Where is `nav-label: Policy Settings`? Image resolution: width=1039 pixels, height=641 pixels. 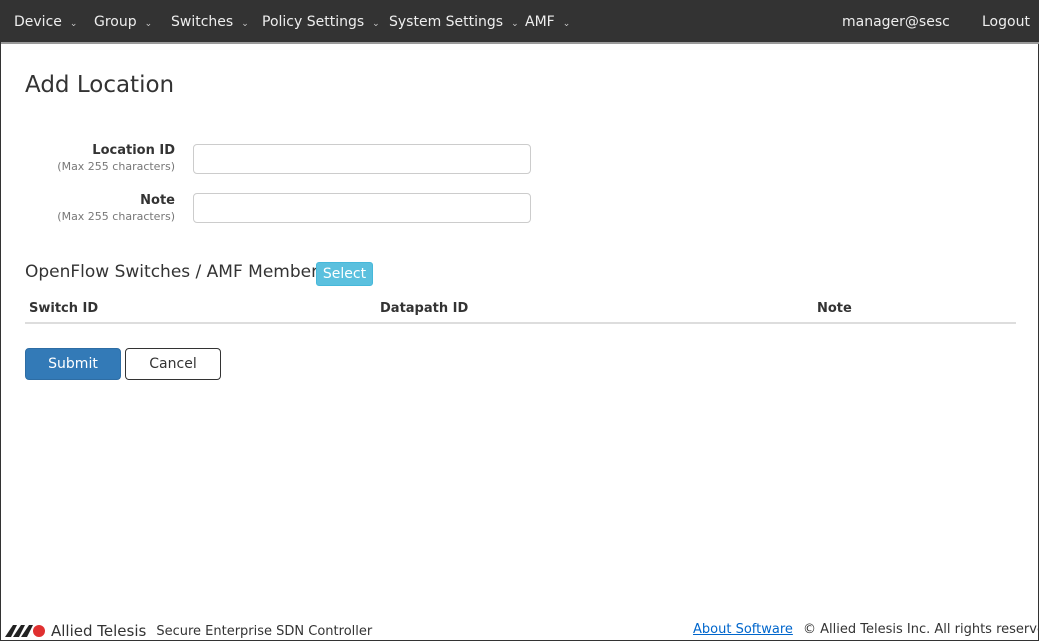
nav-label: Policy Settings is located at coordinates (313, 22).